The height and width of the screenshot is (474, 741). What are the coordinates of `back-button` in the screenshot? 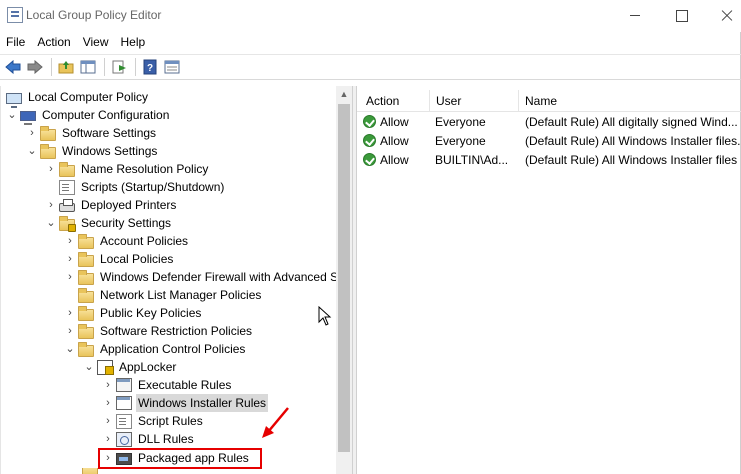 It's located at (13, 67).